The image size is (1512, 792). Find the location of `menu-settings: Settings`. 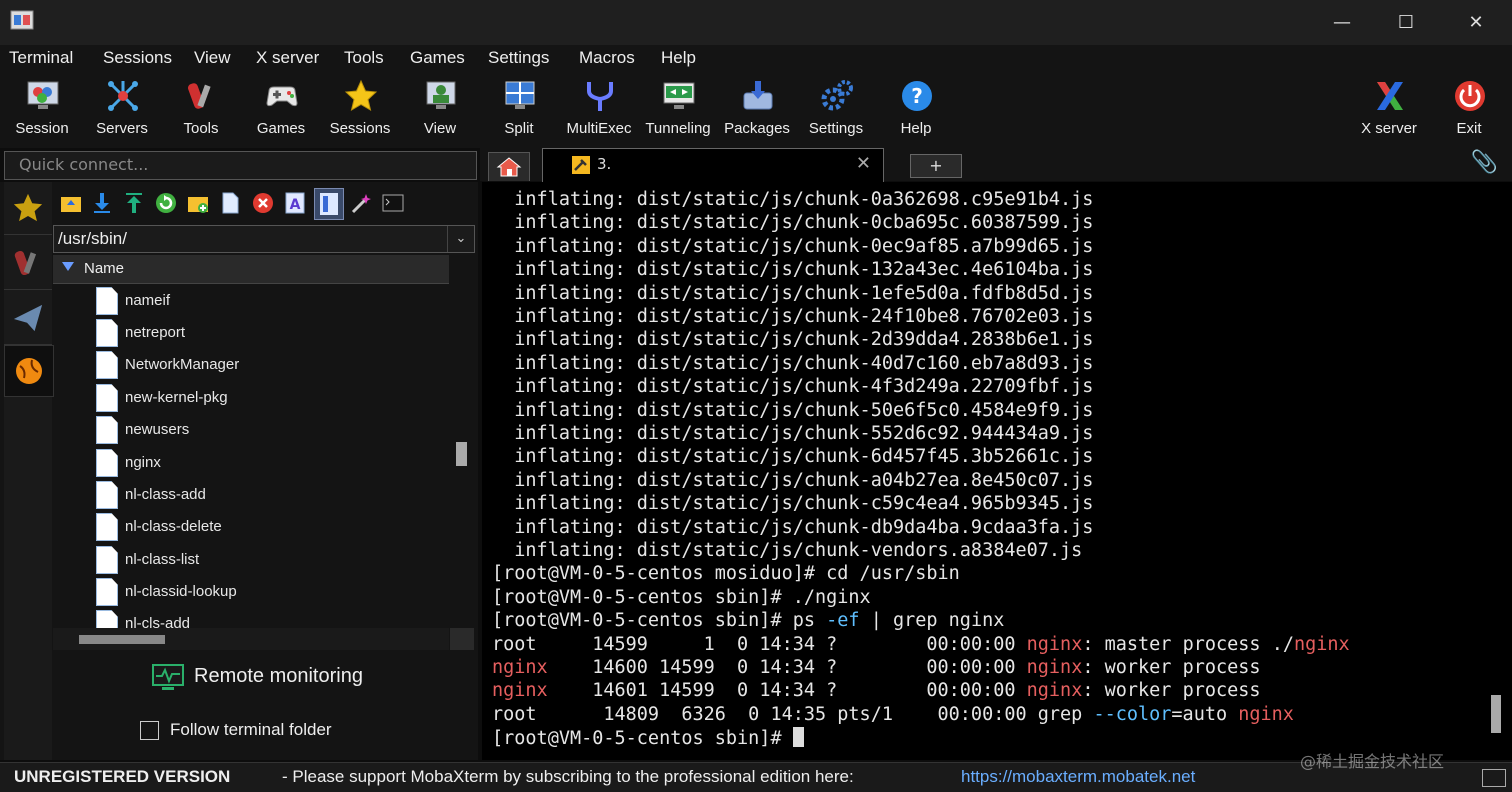

menu-settings: Settings is located at coordinates (518, 58).